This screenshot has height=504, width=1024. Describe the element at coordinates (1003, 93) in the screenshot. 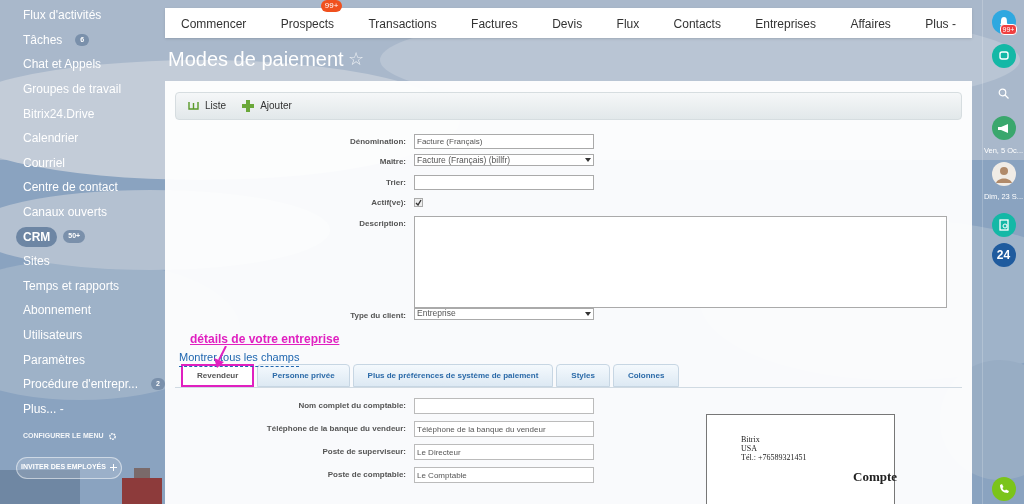

I see `search-icon` at that location.